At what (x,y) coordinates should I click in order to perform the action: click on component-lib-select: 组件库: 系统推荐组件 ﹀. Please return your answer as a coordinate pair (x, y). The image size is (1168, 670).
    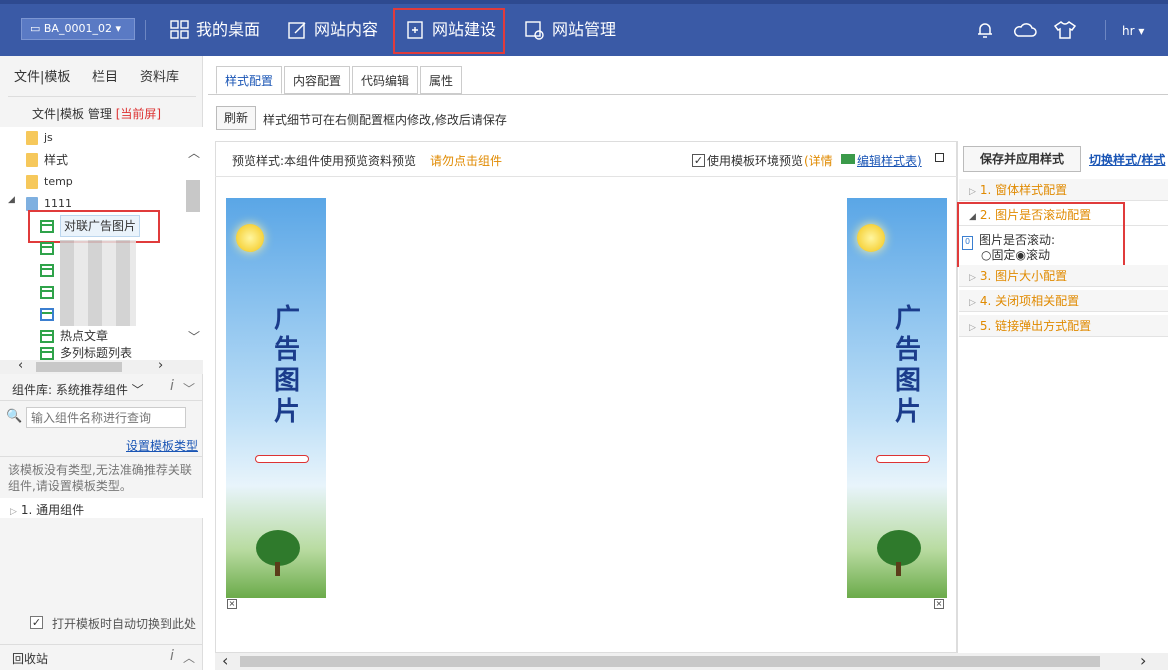
    Looking at the image, I should click on (78, 389).